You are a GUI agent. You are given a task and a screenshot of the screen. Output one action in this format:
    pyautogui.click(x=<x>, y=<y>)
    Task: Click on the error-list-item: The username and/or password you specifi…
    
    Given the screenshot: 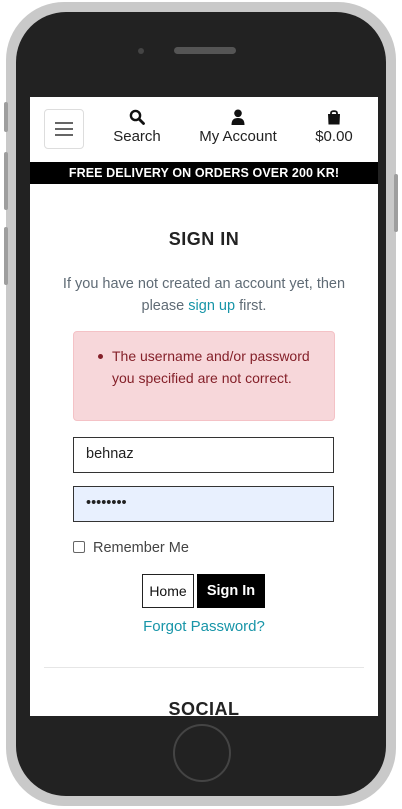 What is the action you would take?
    pyautogui.click(x=210, y=367)
    